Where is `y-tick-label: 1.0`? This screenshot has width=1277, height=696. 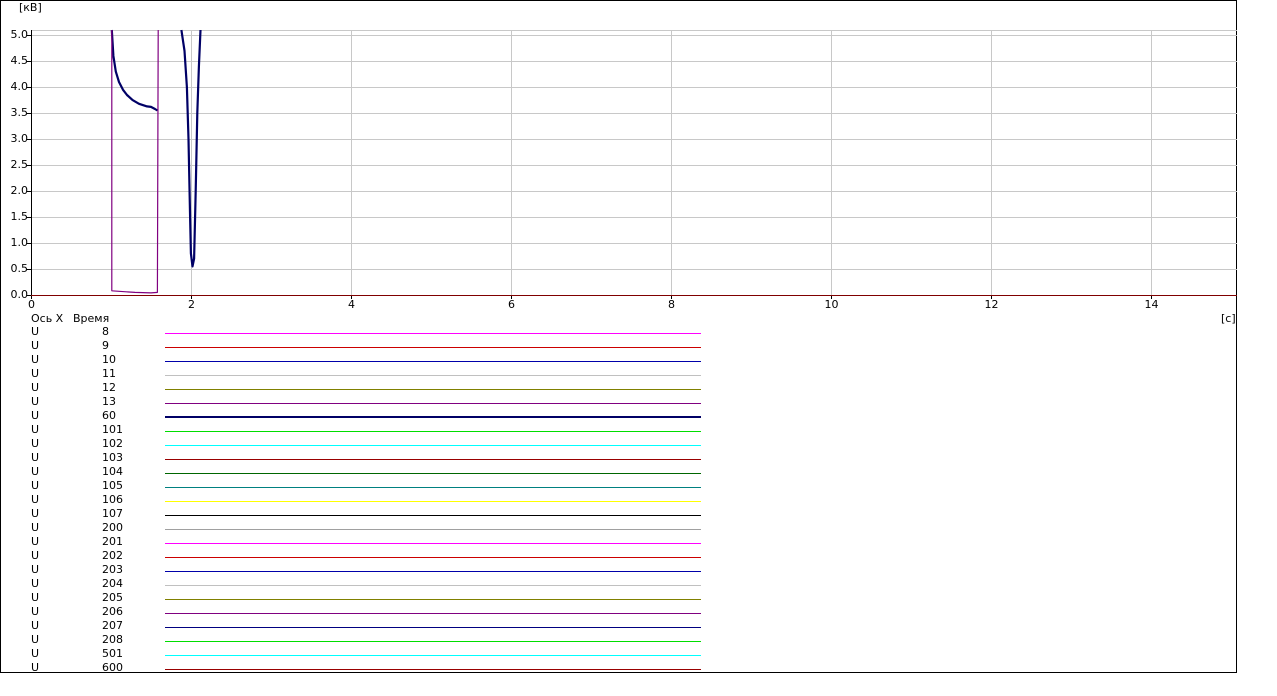
y-tick-label: 1.0 is located at coordinates (19, 242).